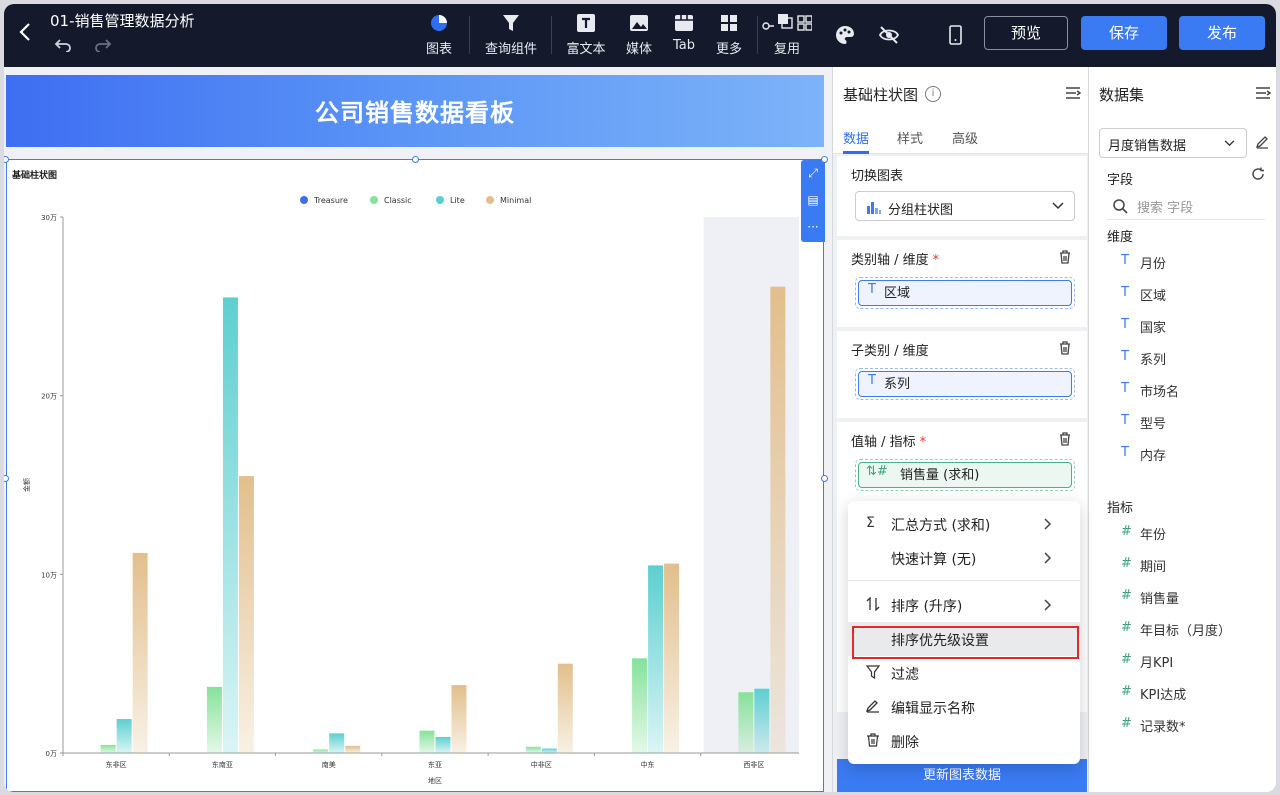 Image resolution: width=1280 pixels, height=795 pixels. Describe the element at coordinates (1124, 33) in the screenshot. I see `save-button: 保存` at that location.